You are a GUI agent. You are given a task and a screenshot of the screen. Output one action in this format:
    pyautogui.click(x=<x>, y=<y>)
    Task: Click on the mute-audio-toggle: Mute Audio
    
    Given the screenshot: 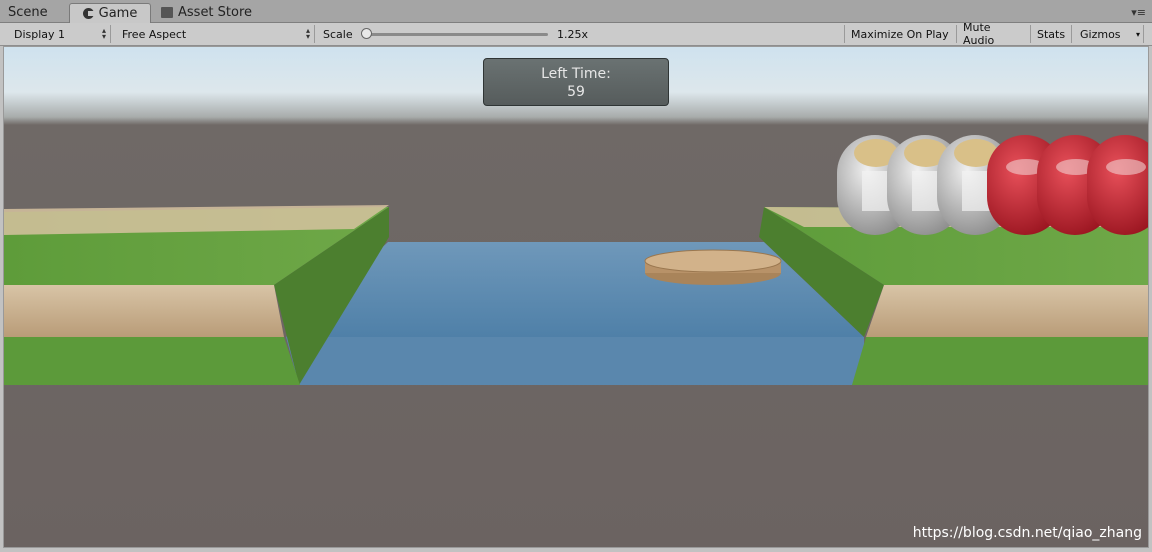 What is the action you would take?
    pyautogui.click(x=994, y=34)
    